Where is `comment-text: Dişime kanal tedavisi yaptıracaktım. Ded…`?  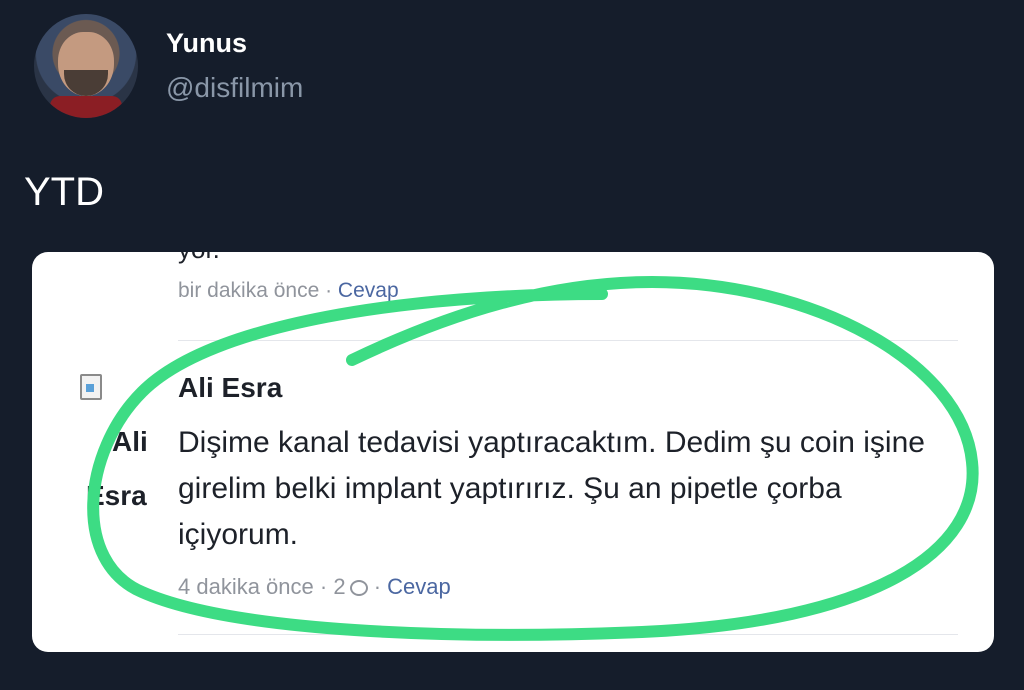
comment-text: Dişime kanal tedavisi yaptıracaktım. Ded… is located at coordinates (551, 488).